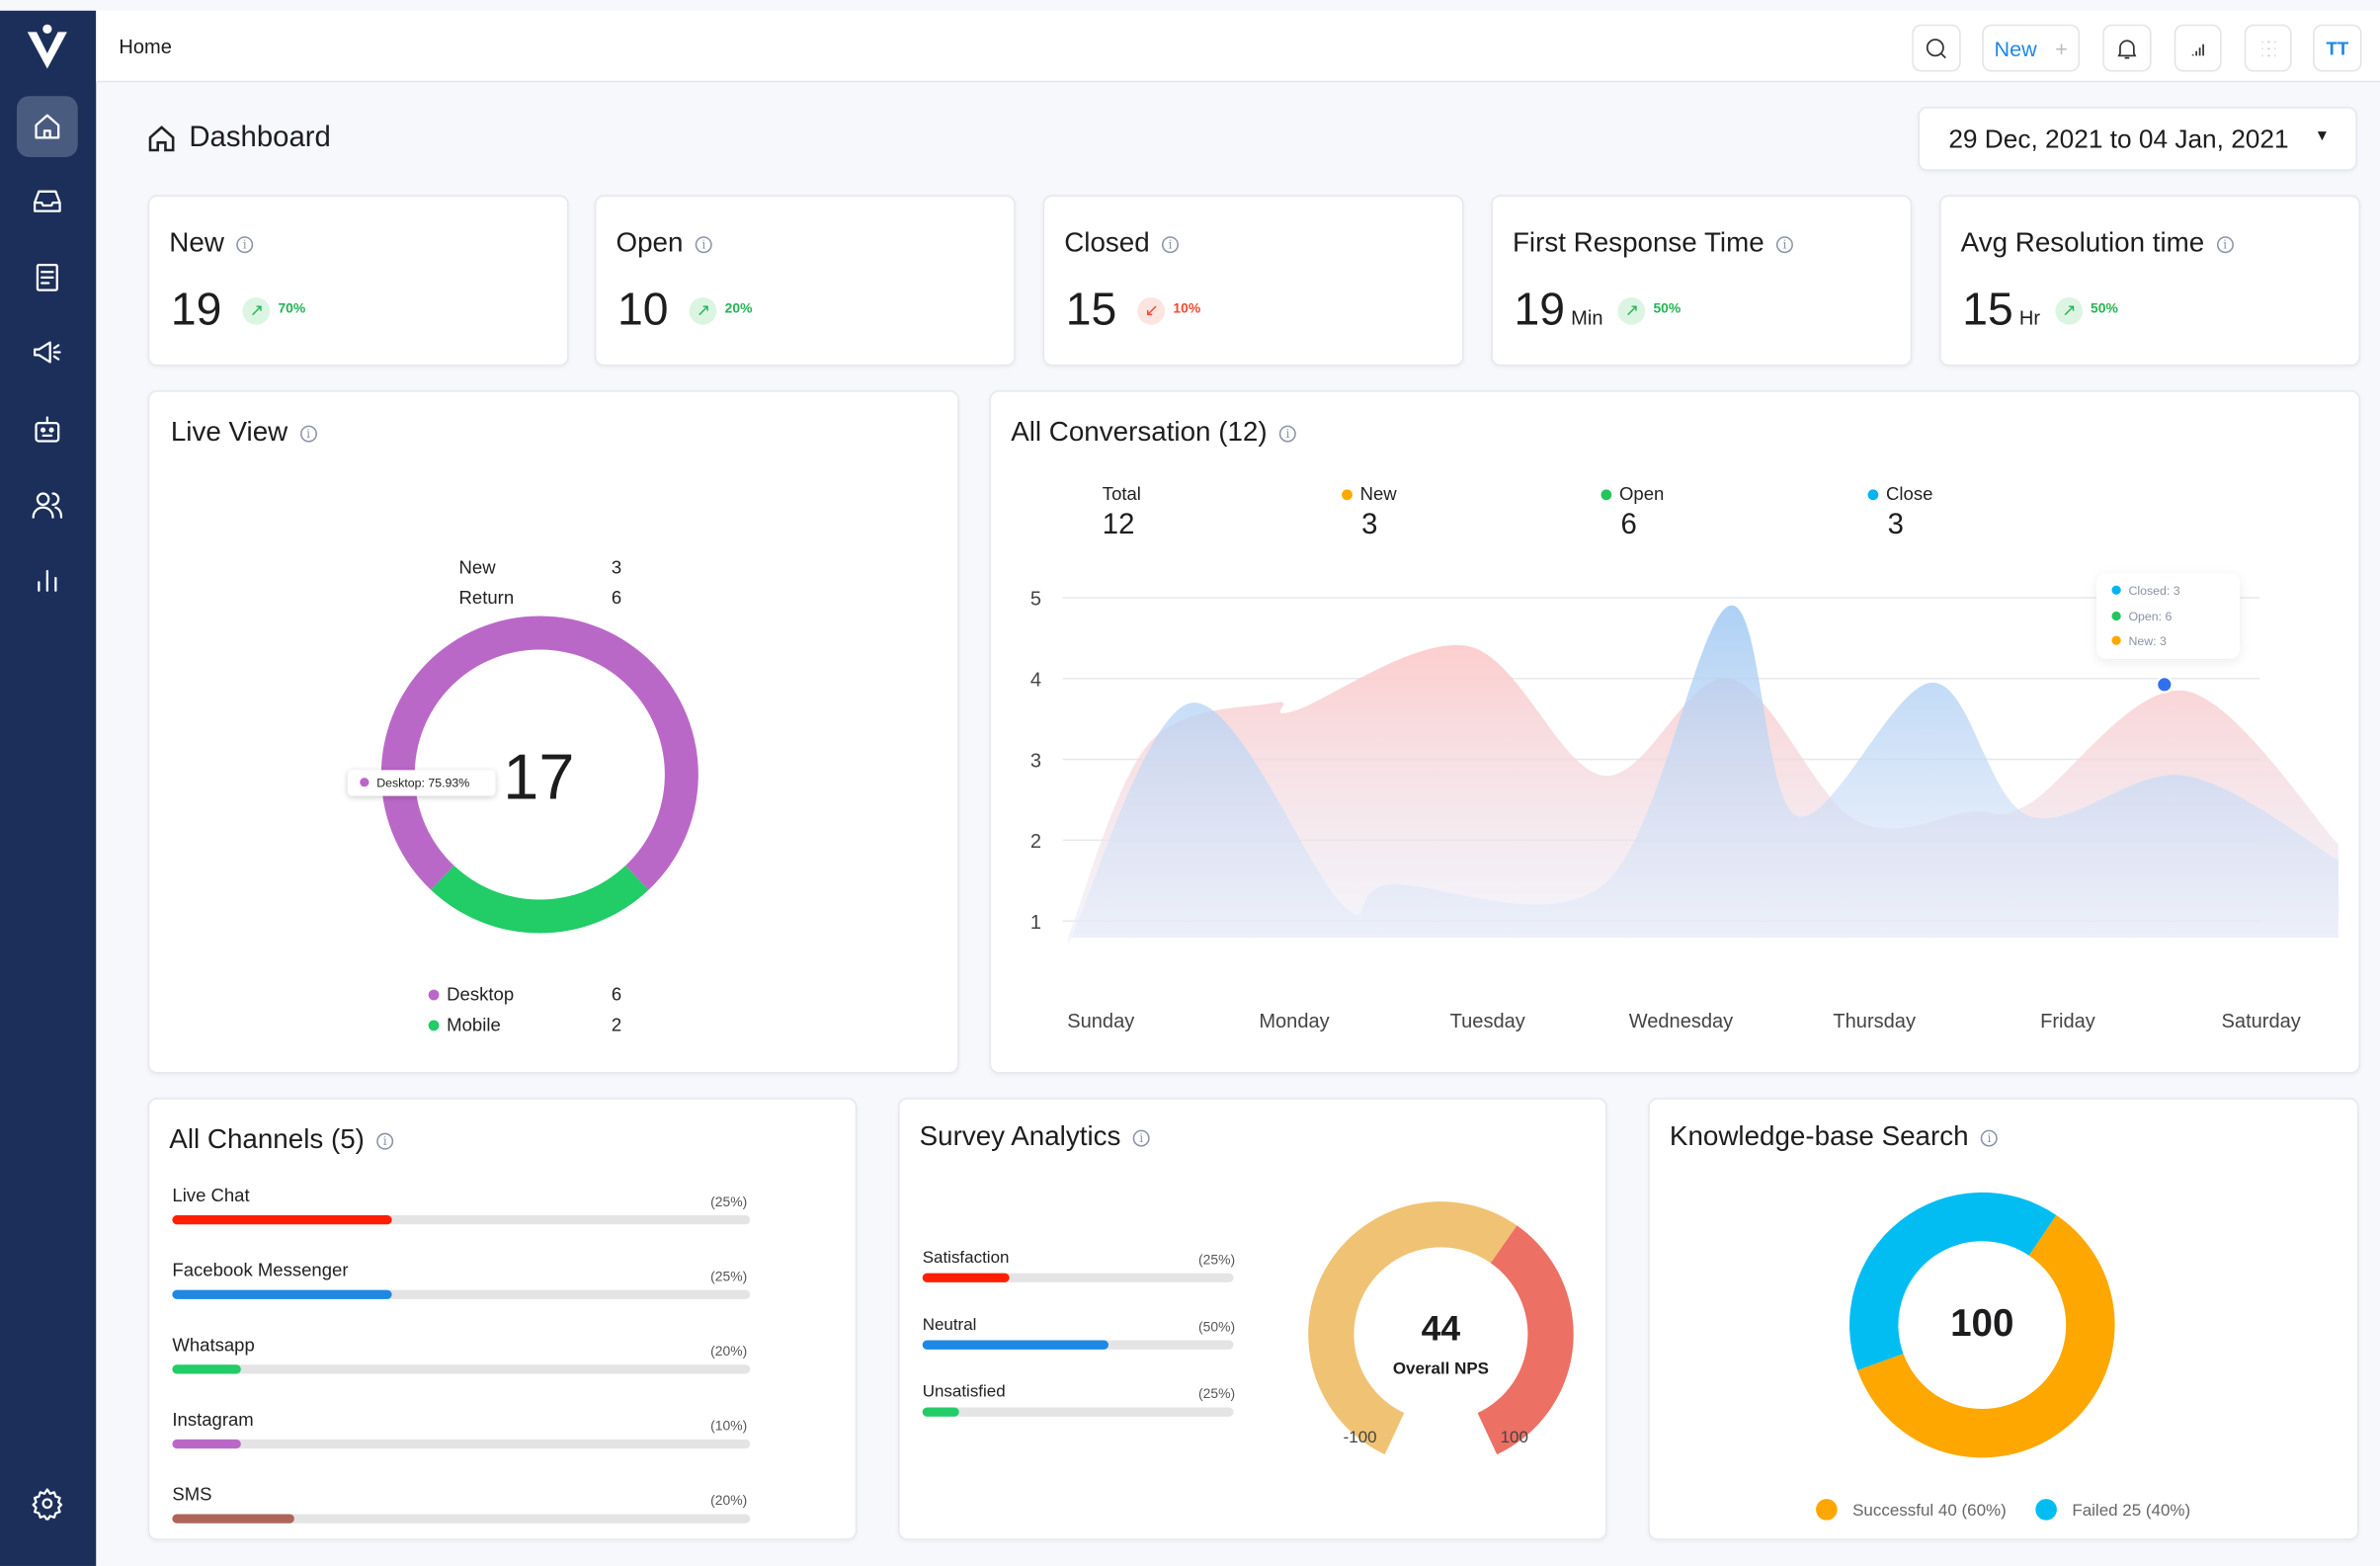 This screenshot has height=1566, width=2380. I want to click on sidebar-item-settings, so click(47, 1503).